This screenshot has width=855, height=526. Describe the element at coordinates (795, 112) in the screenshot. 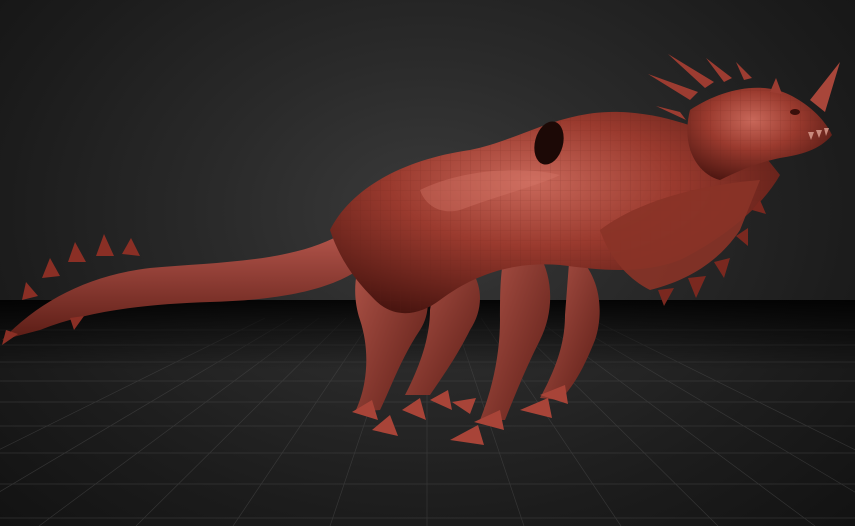

I see `dragon-eye` at that location.